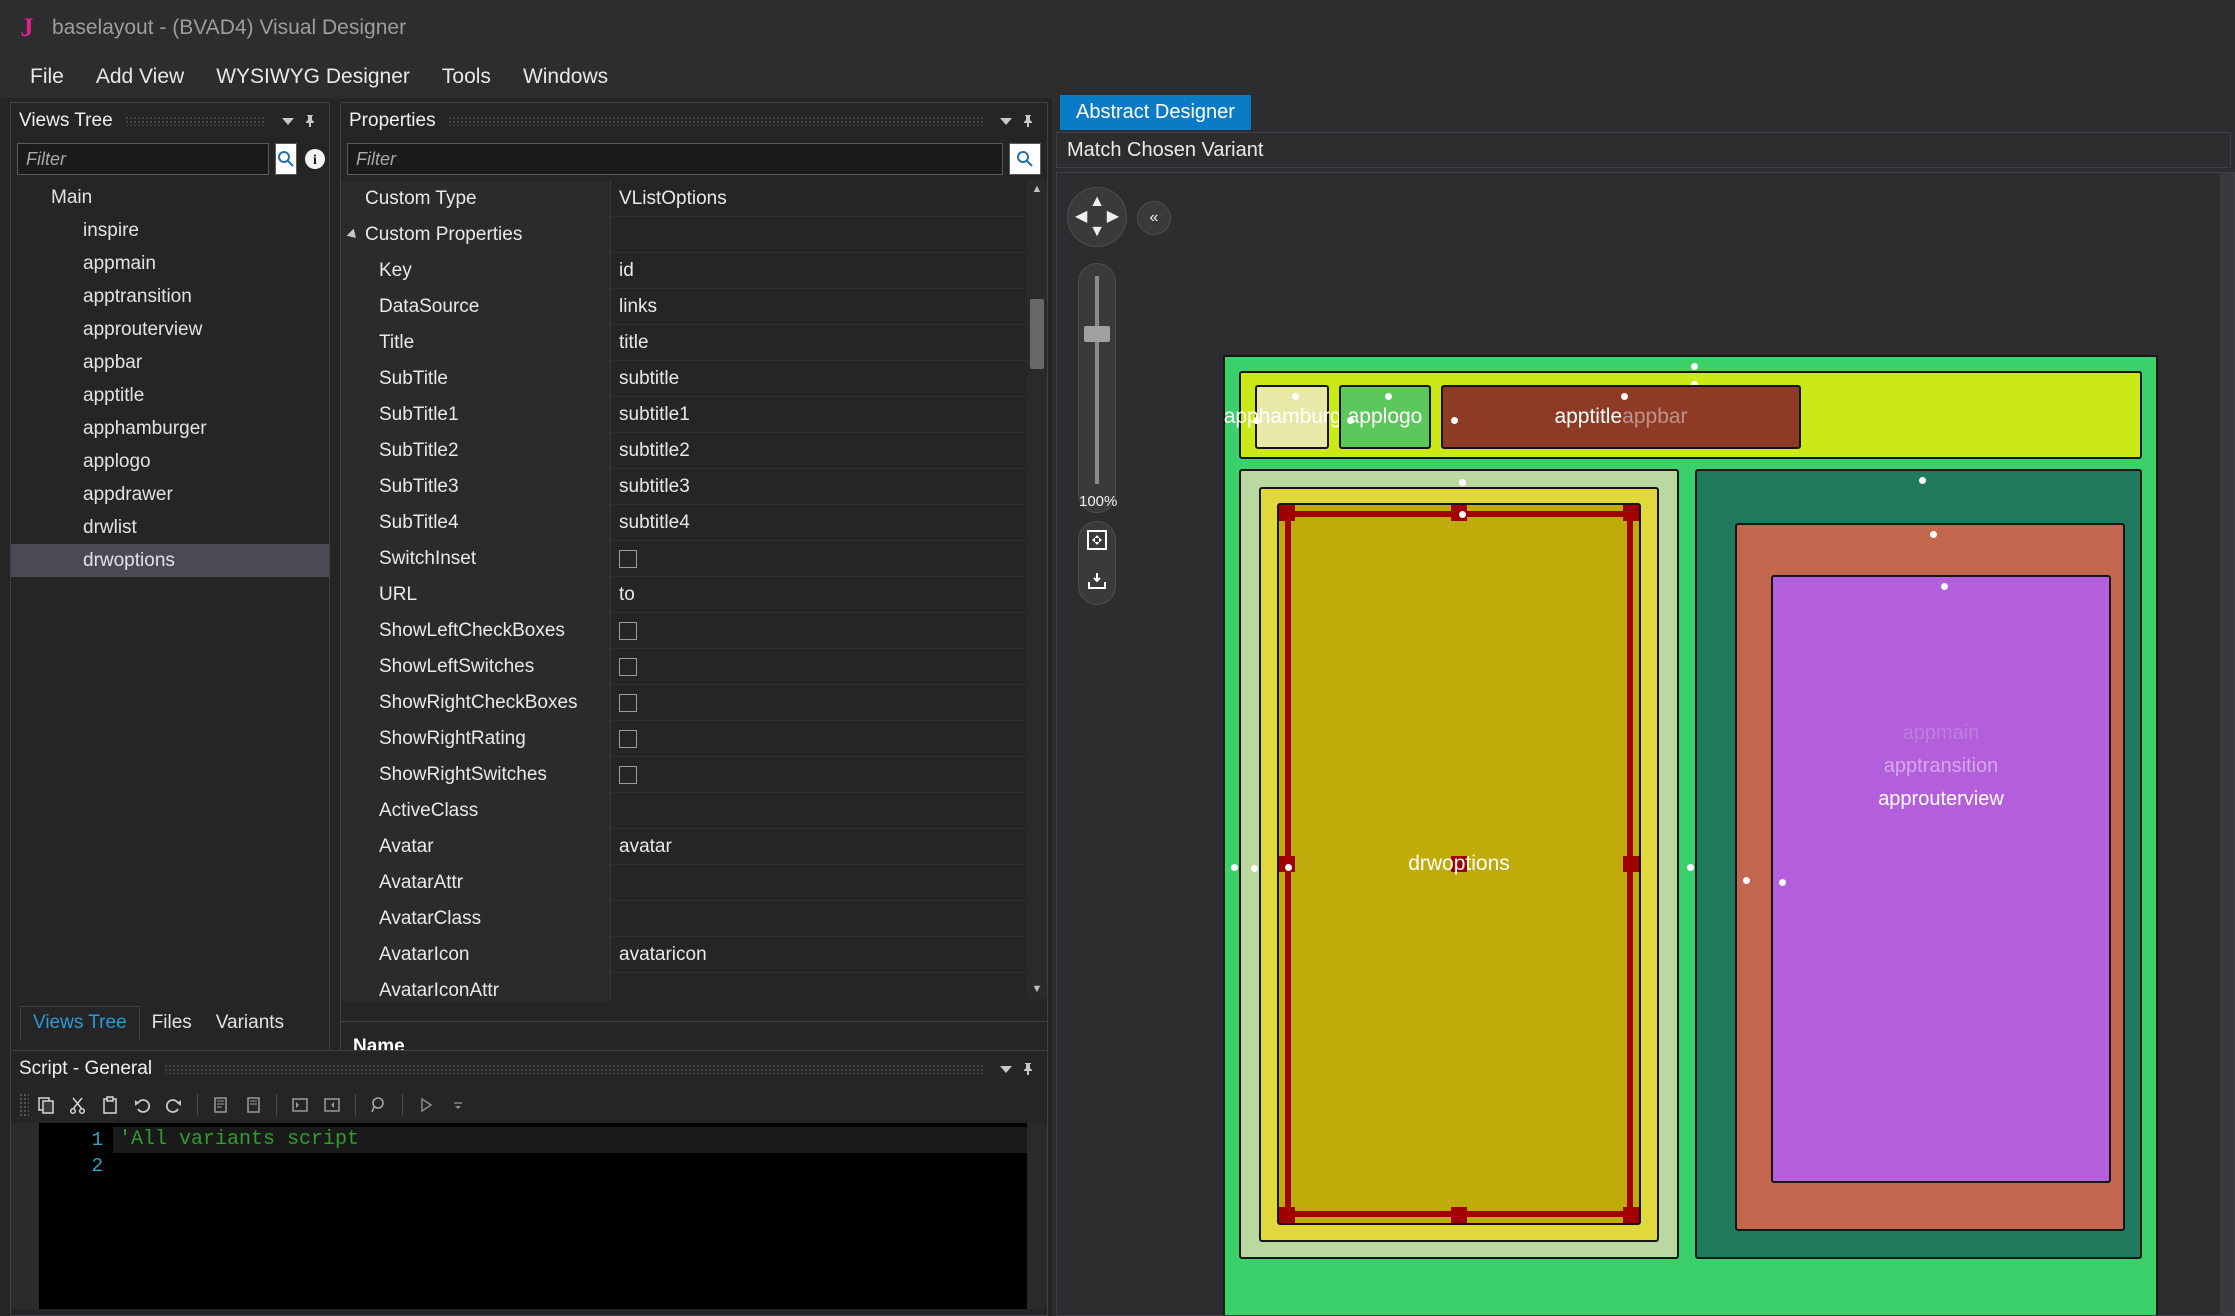 The height and width of the screenshot is (1316, 2235). What do you see at coordinates (1028, 121) in the screenshot?
I see `properties-pin-button` at bounding box center [1028, 121].